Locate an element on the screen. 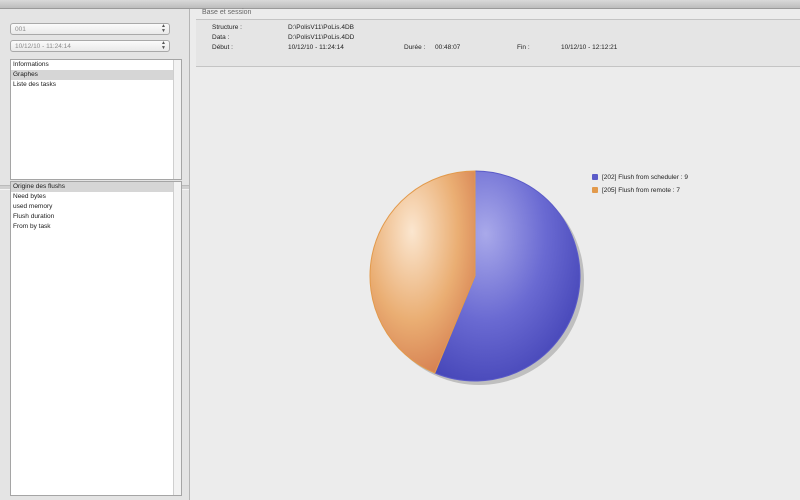 This screenshot has width=800, height=500. data-label: Data : is located at coordinates (221, 37).